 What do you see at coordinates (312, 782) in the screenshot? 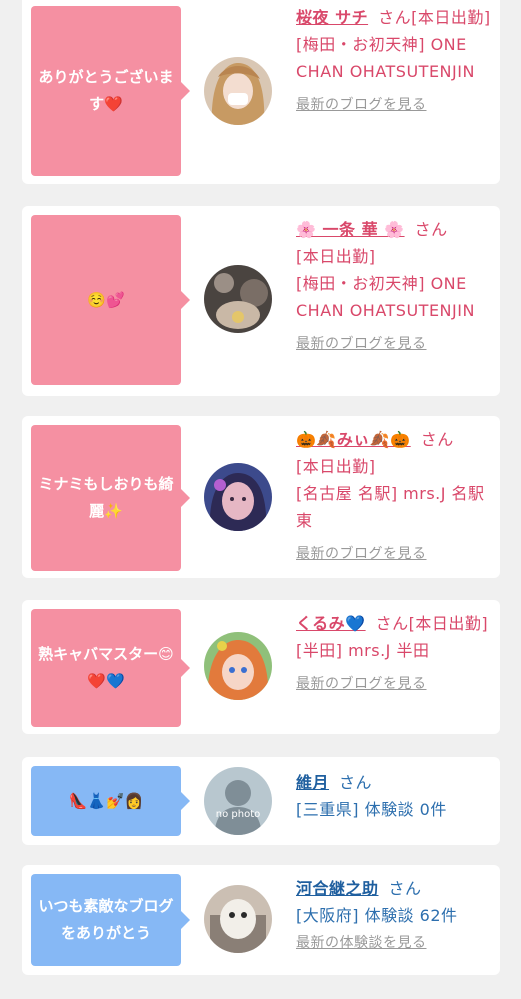
I see `user-name-link: 維月` at bounding box center [312, 782].